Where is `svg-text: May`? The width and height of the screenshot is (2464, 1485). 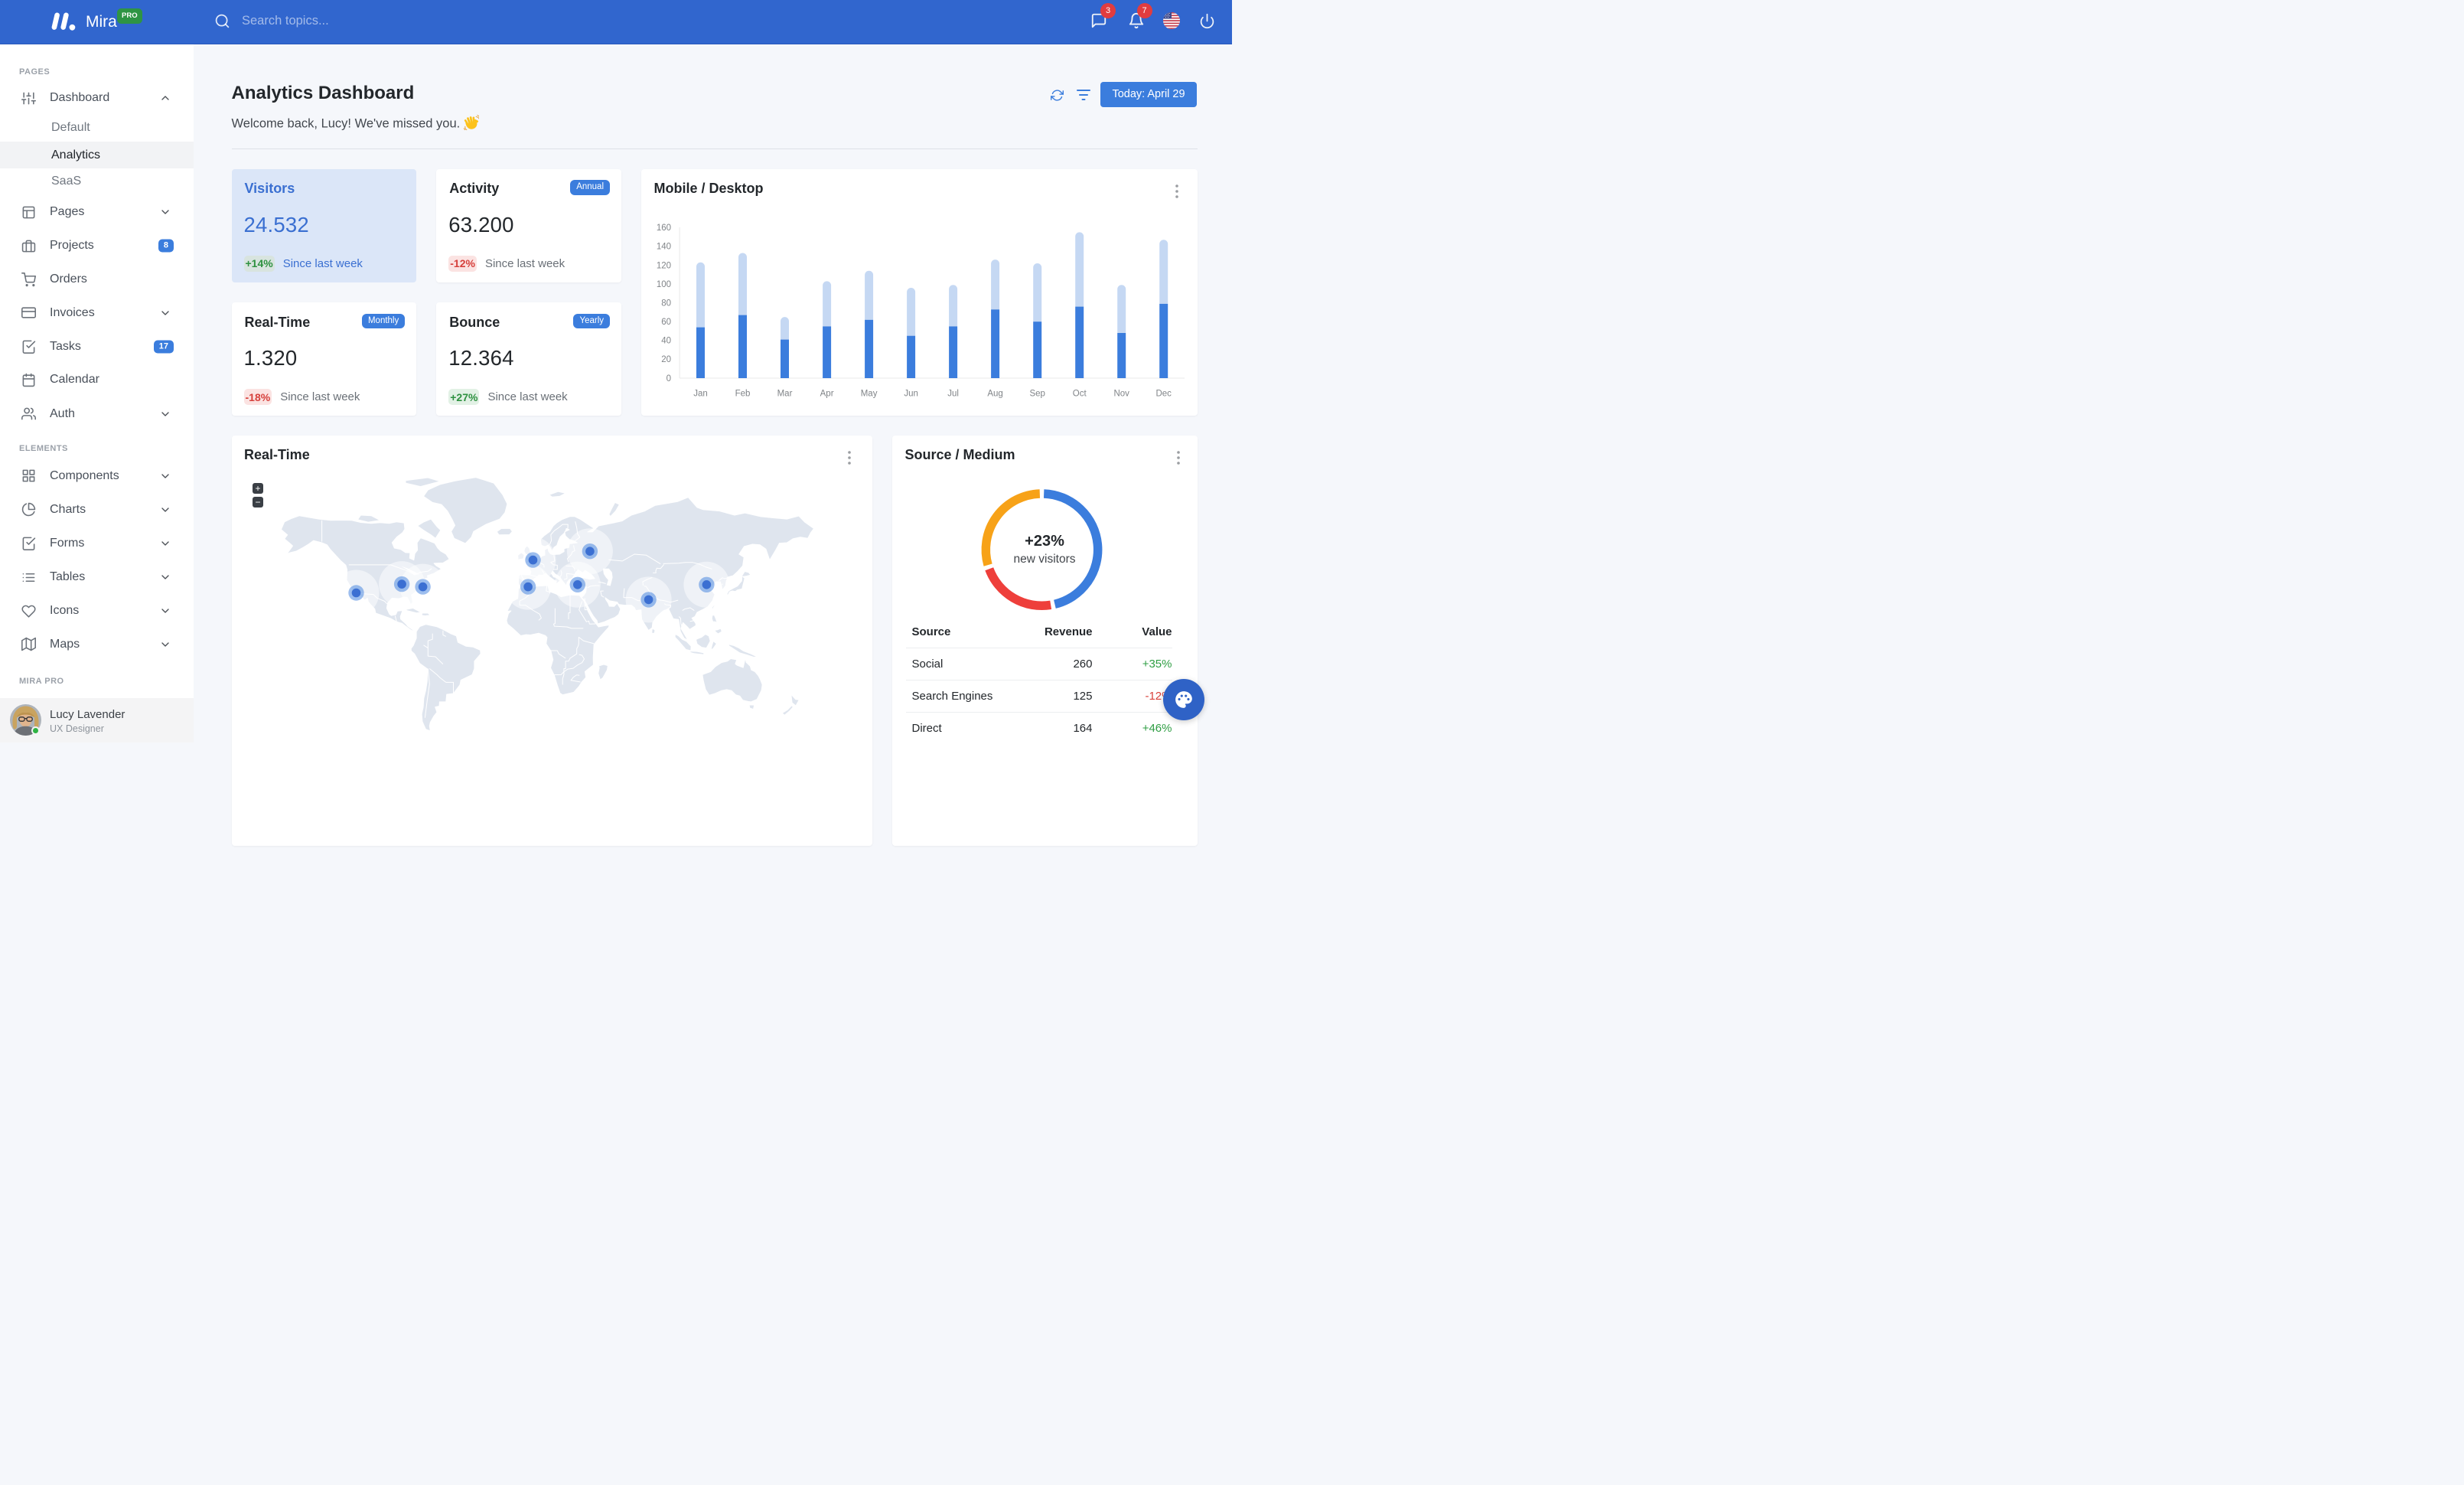 svg-text: May is located at coordinates (869, 394).